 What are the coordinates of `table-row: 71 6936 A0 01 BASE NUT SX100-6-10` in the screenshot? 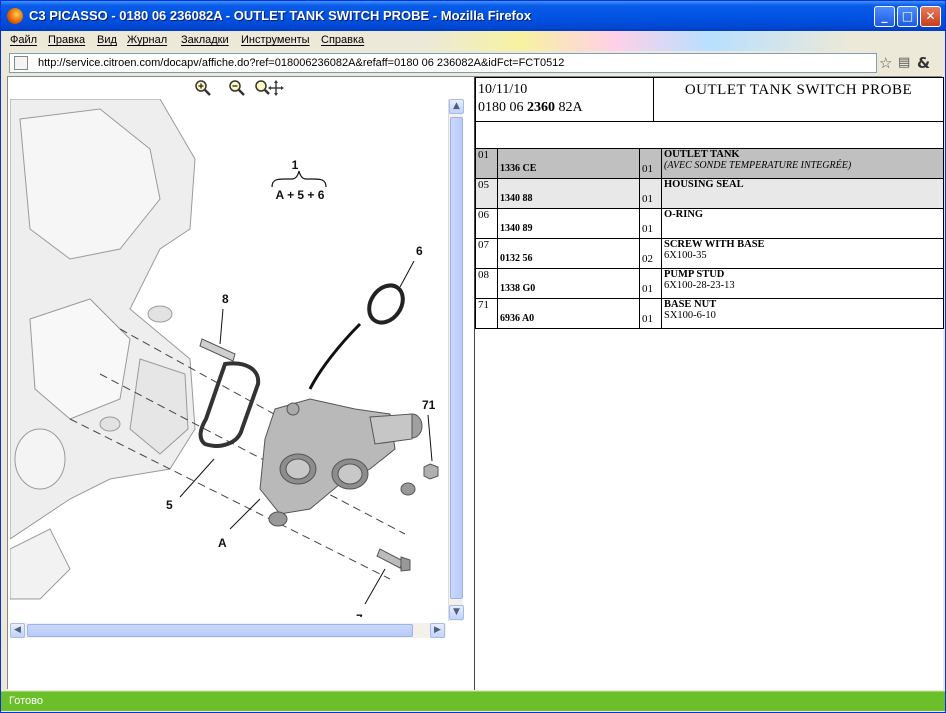 It's located at (709, 313).